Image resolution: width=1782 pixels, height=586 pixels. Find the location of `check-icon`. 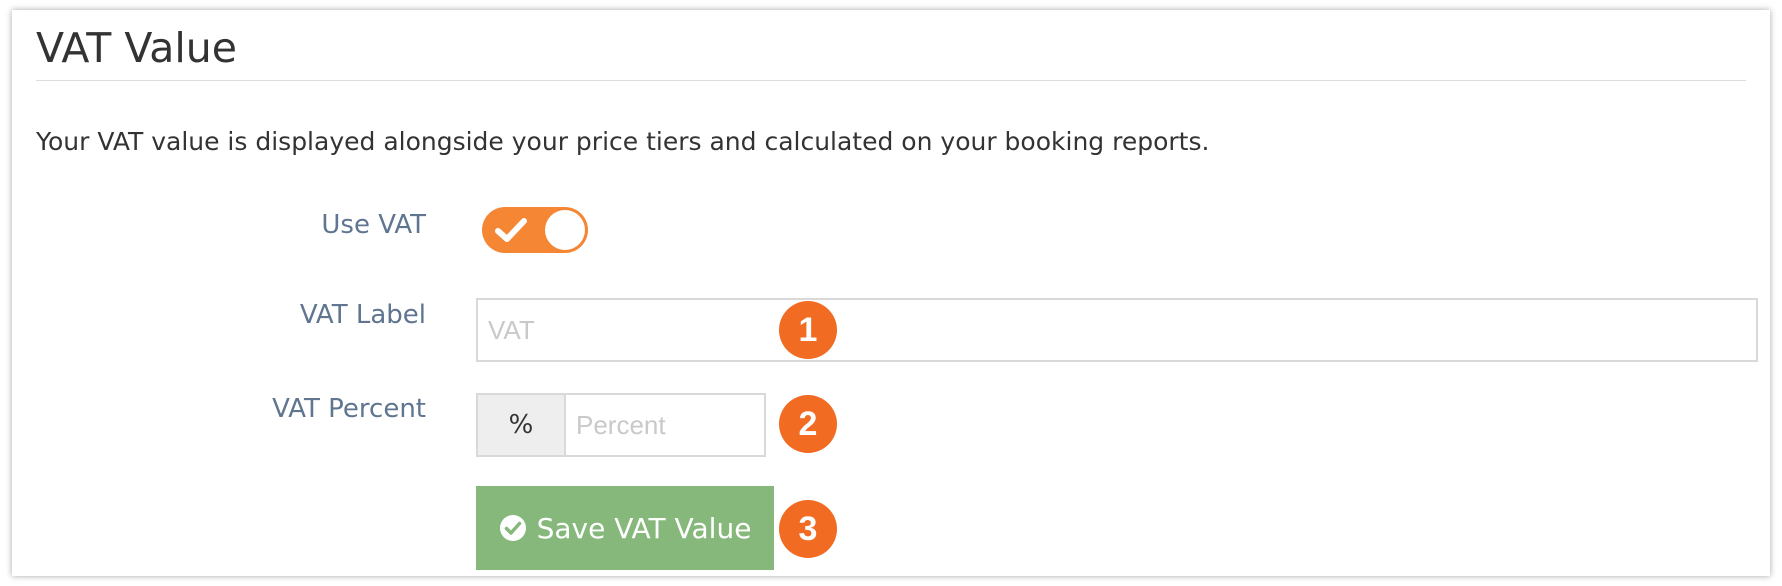

check-icon is located at coordinates (511, 230).